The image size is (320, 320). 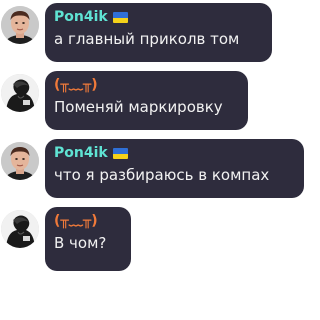 I want to click on message-bubble: Pon4ik что я разбираюсь в компах, so click(x=174, y=168).